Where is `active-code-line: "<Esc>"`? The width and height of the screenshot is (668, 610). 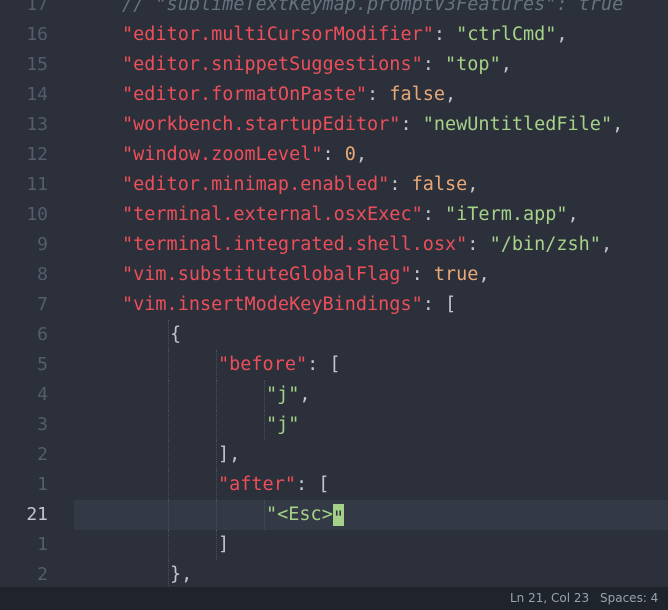
active-code-line: "<Esc>" is located at coordinates (371, 515).